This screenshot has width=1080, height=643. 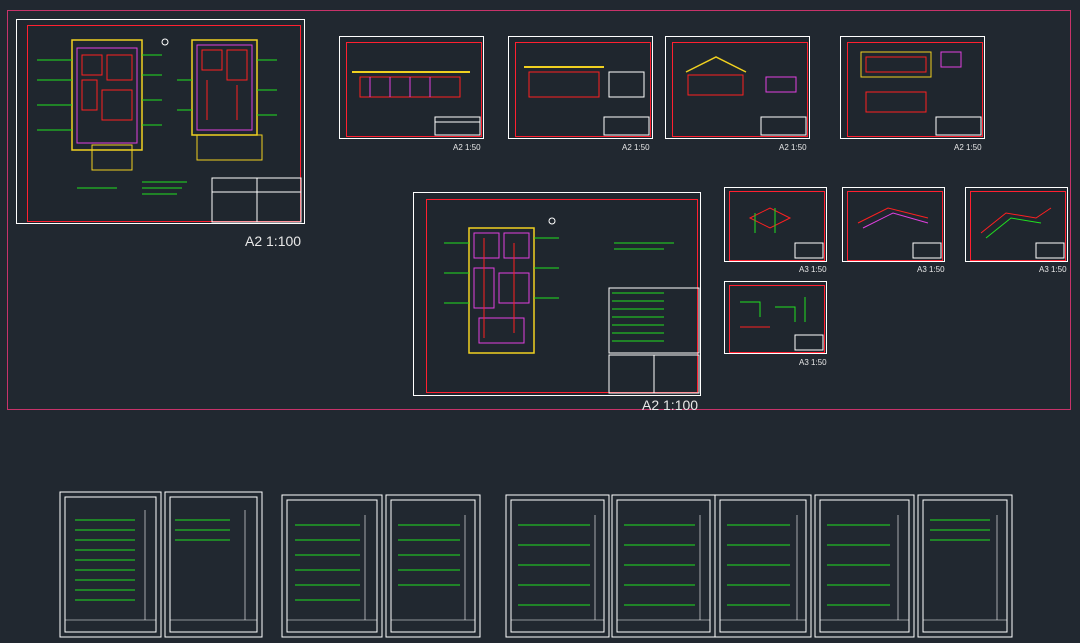 What do you see at coordinates (670, 405) in the screenshot?
I see `scale-label-sheet-b: A2 1:100` at bounding box center [670, 405].